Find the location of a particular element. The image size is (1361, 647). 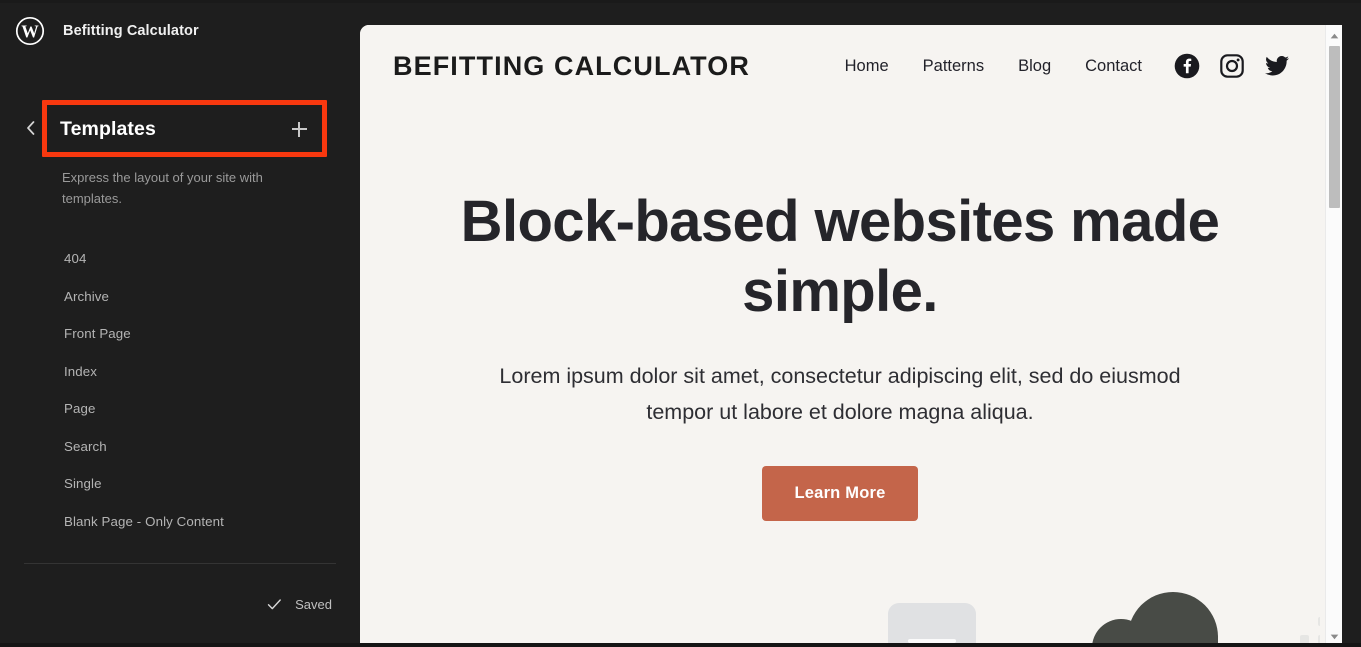

hero-heading: Block-based websites made simple. is located at coordinates (840, 256).